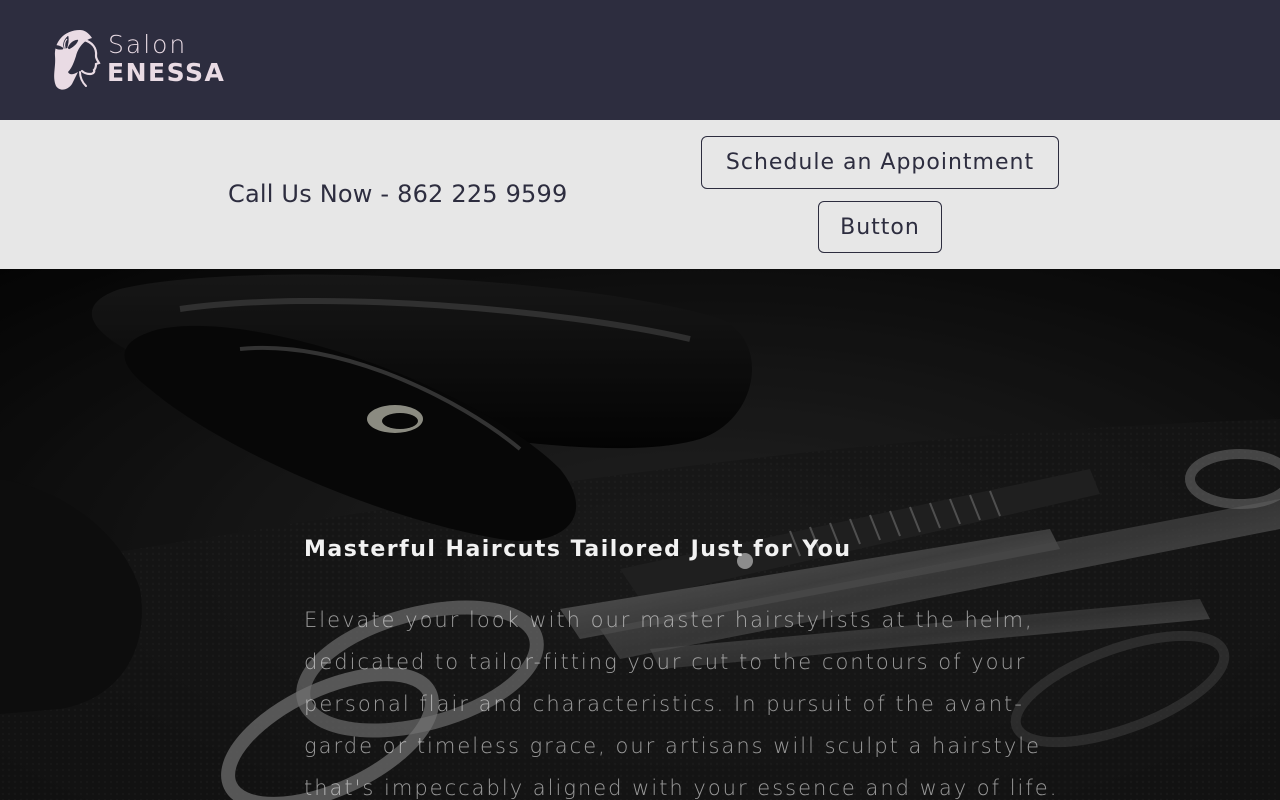 The width and height of the screenshot is (1280, 800). What do you see at coordinates (880, 162) in the screenshot?
I see `schedule-appointment-button: Schedule an Appointment` at bounding box center [880, 162].